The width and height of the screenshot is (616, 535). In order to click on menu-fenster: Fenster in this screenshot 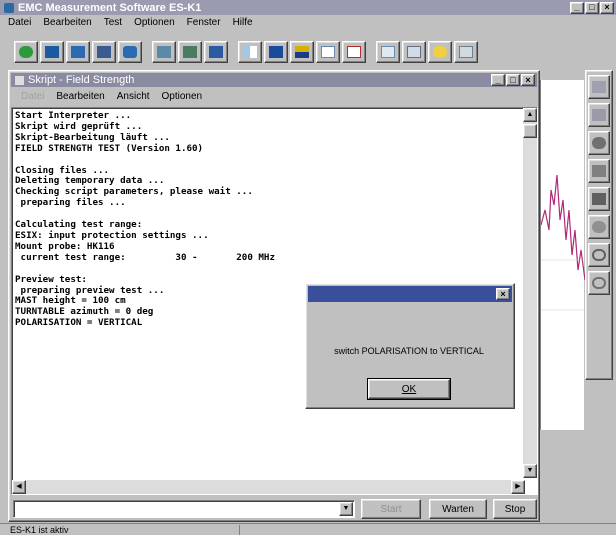, I will do `click(204, 23)`.